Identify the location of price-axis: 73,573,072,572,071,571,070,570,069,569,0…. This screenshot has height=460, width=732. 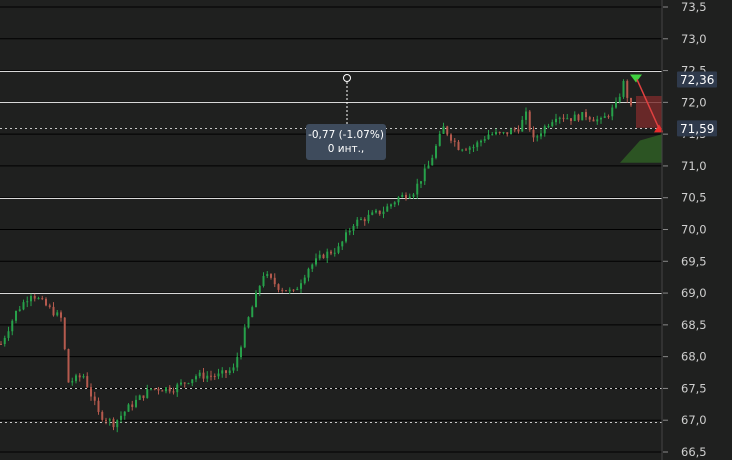
(696, 230).